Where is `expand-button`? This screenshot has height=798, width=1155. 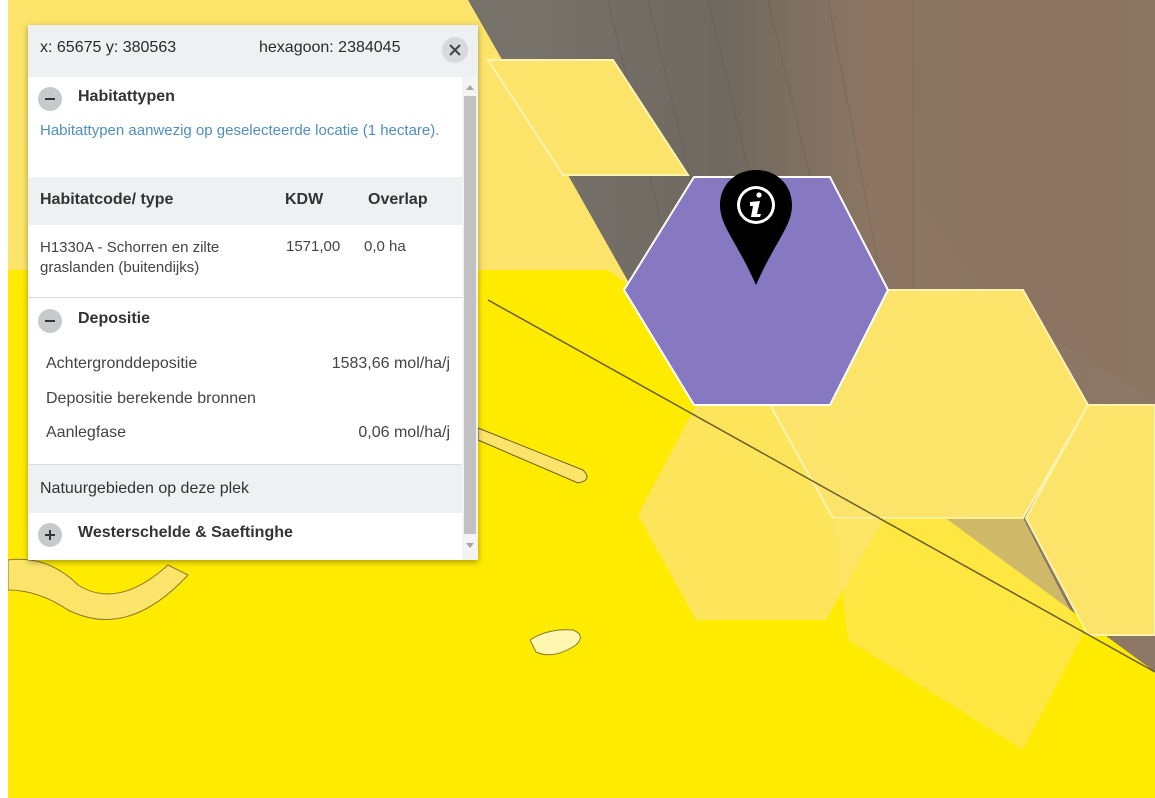
expand-button is located at coordinates (50, 535).